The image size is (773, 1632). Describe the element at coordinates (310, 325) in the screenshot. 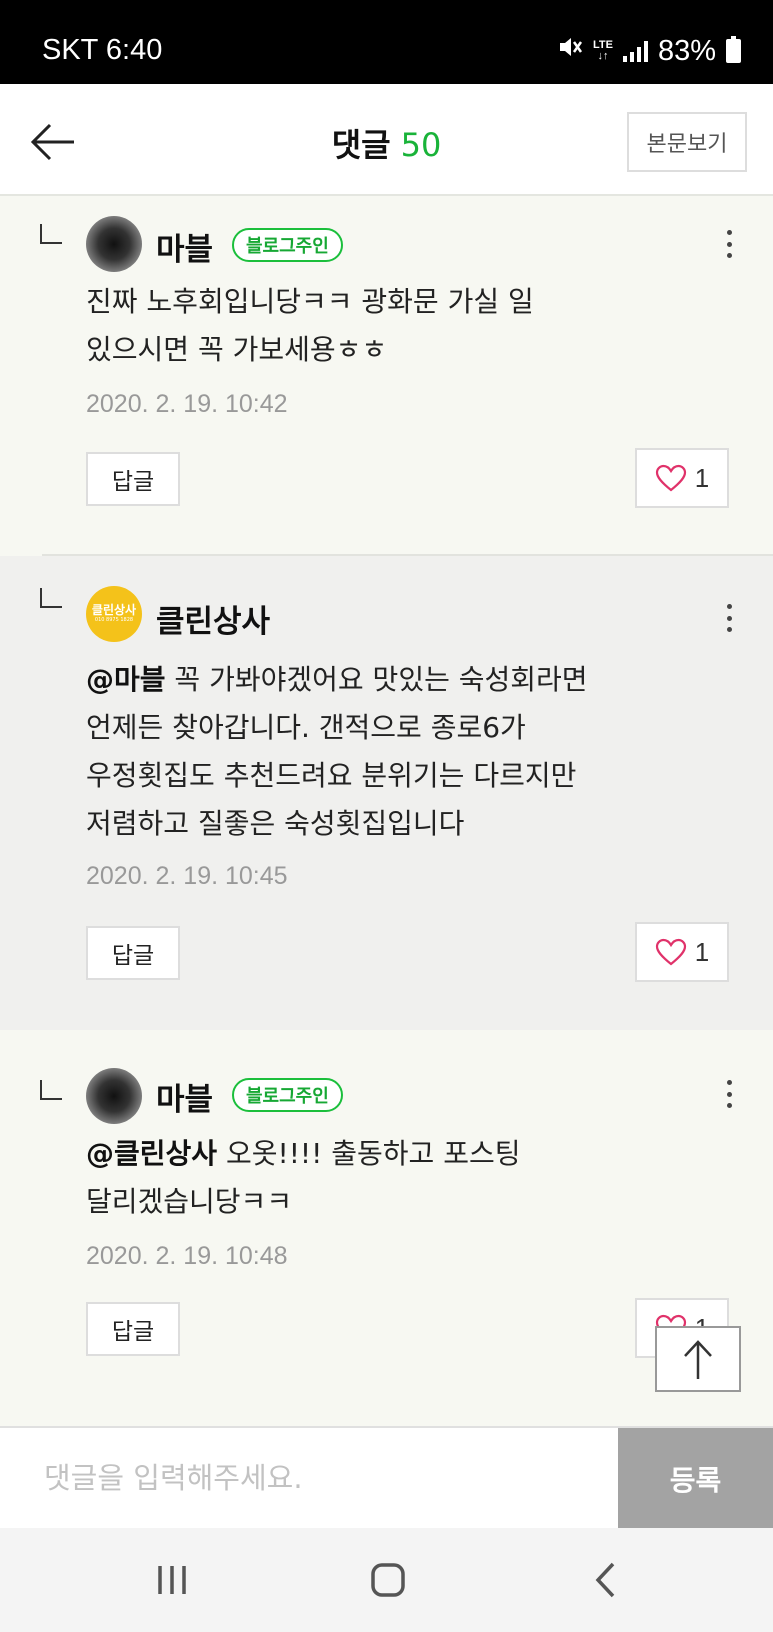

I see `comment-text: 진짜 노후회입니당ㅋㅋ 광화문 가실 일 있으시면 꼭 가보세용ㅎㅎ` at that location.